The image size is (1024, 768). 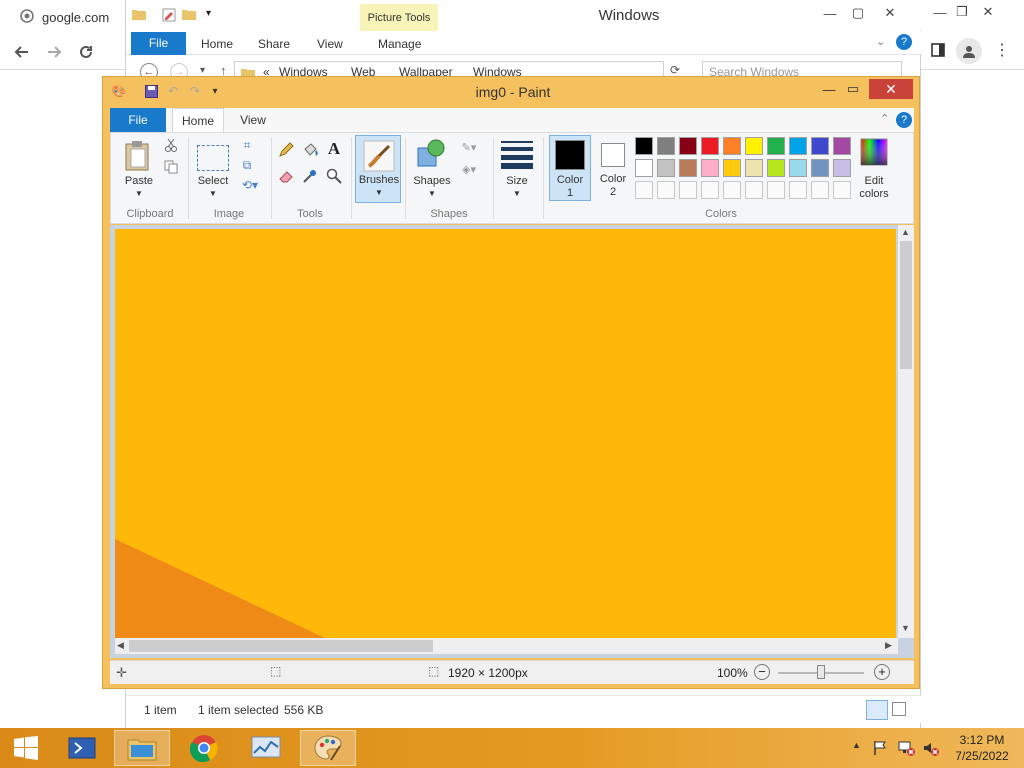 What do you see at coordinates (517, 181) in the screenshot?
I see `size-button-label: Size` at bounding box center [517, 181].